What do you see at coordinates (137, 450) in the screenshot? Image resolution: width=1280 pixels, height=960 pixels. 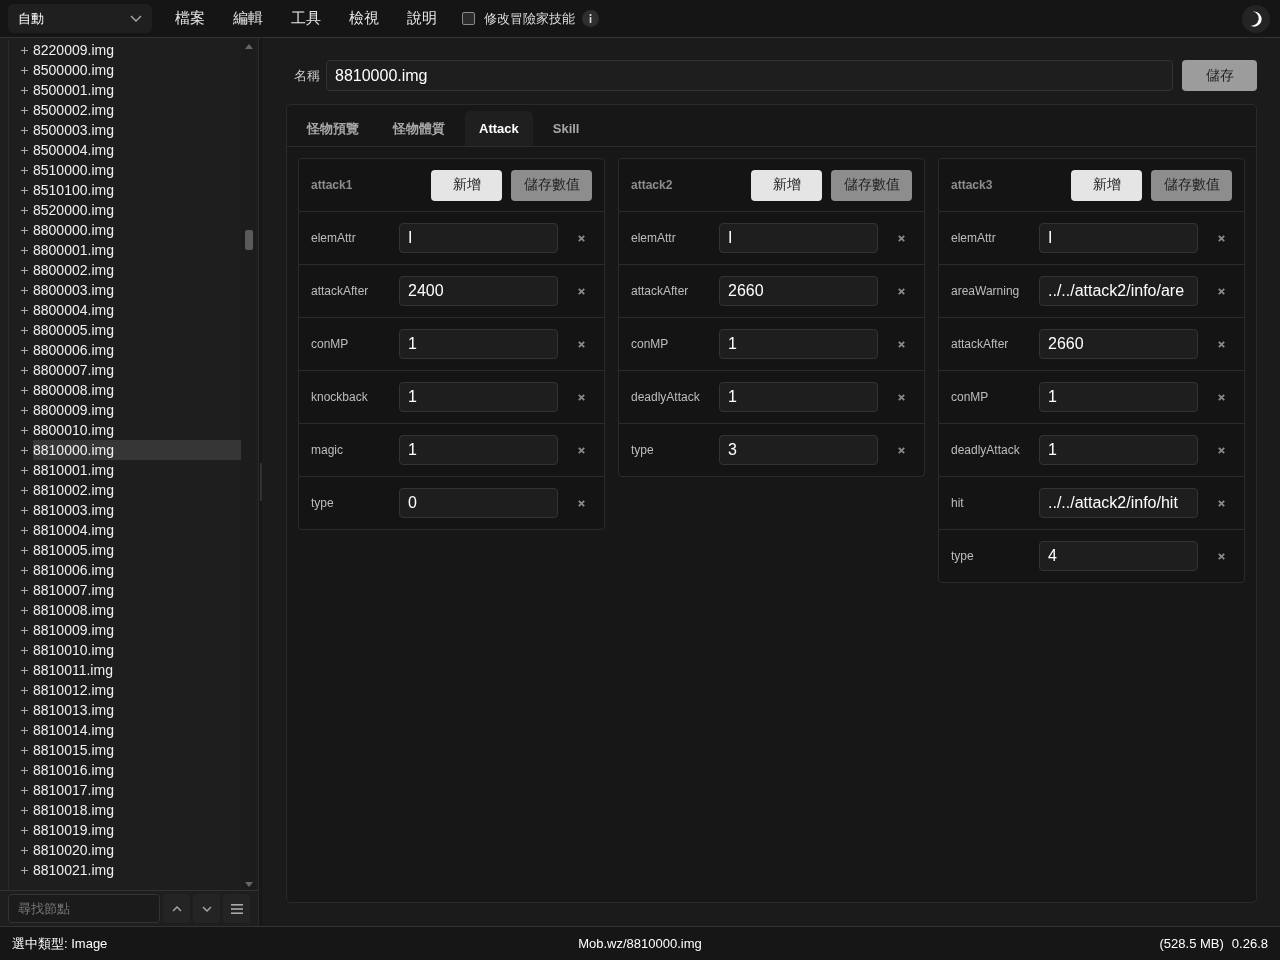 I see `tree-item: 8810000.img` at bounding box center [137, 450].